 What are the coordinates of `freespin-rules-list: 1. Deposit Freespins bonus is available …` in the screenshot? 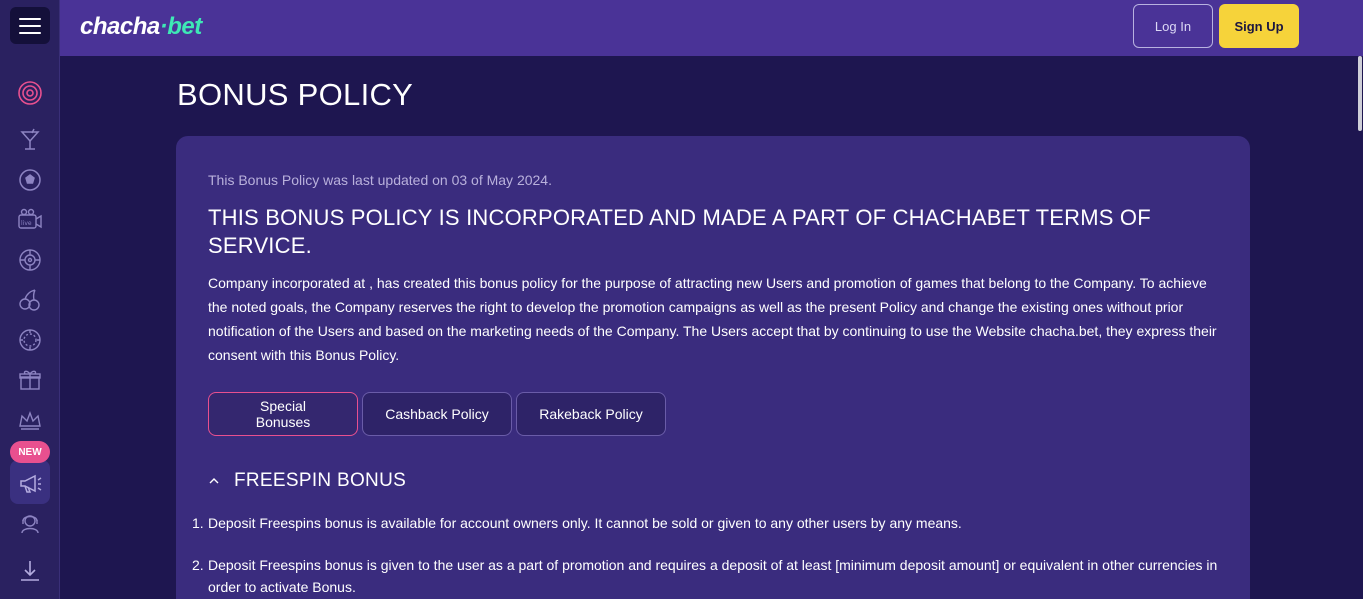 It's located at (705, 555).